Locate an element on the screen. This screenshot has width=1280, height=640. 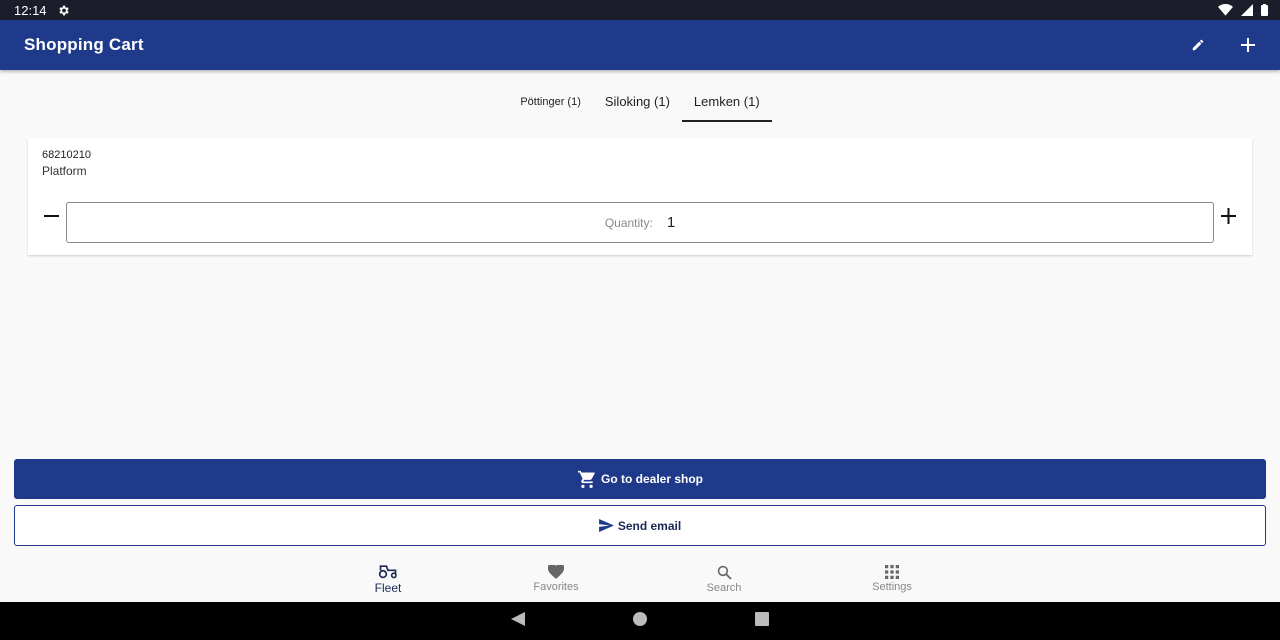
send-email-button: Send email is located at coordinates (640, 525).